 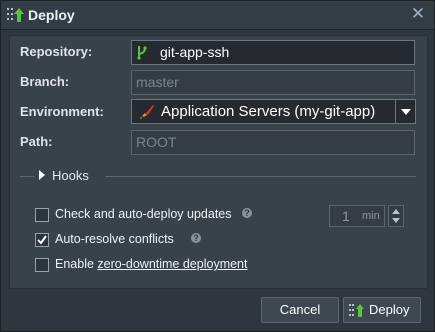 What do you see at coordinates (143, 214) in the screenshot?
I see `auto-deploy-label: Check and auto-deploy updates` at bounding box center [143, 214].